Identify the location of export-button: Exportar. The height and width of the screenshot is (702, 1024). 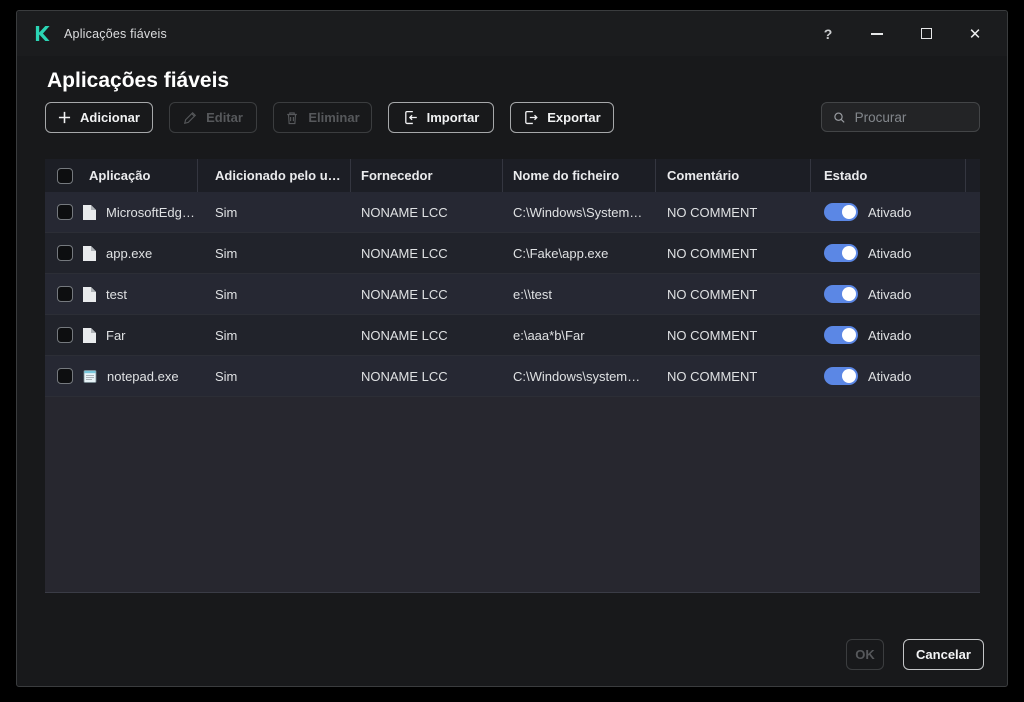
(562, 117).